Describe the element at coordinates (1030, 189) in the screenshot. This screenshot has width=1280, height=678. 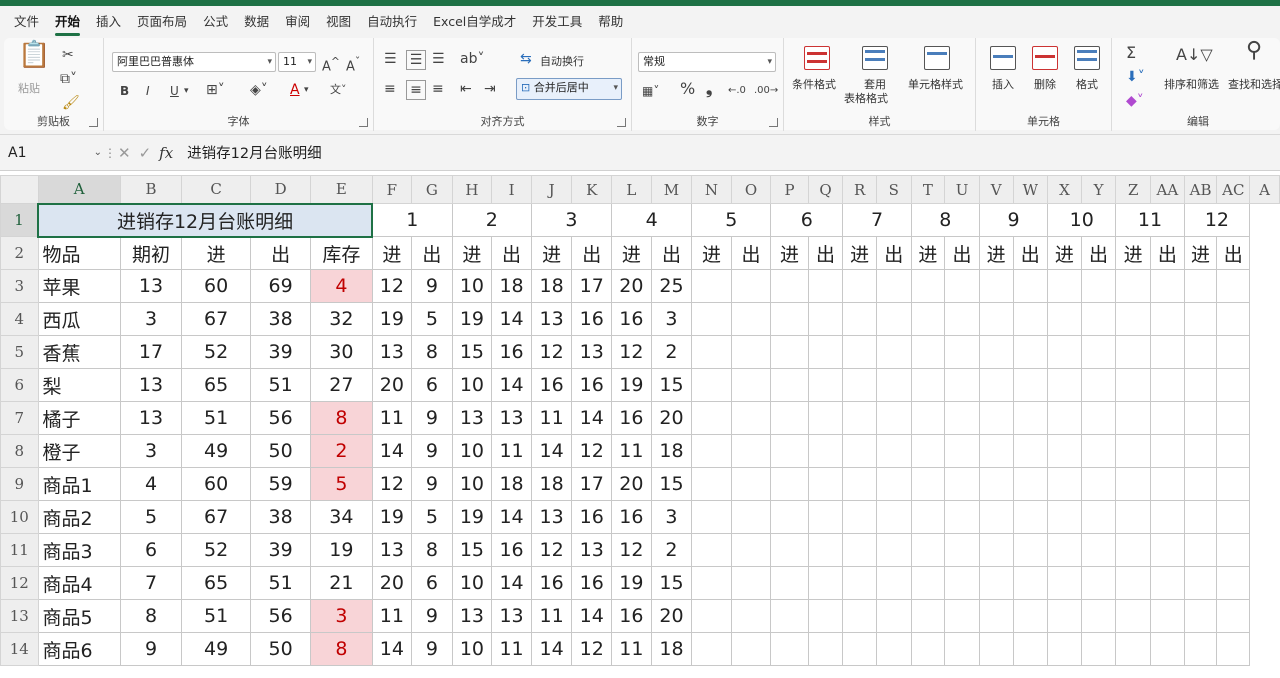
I see `column-header: W` at that location.